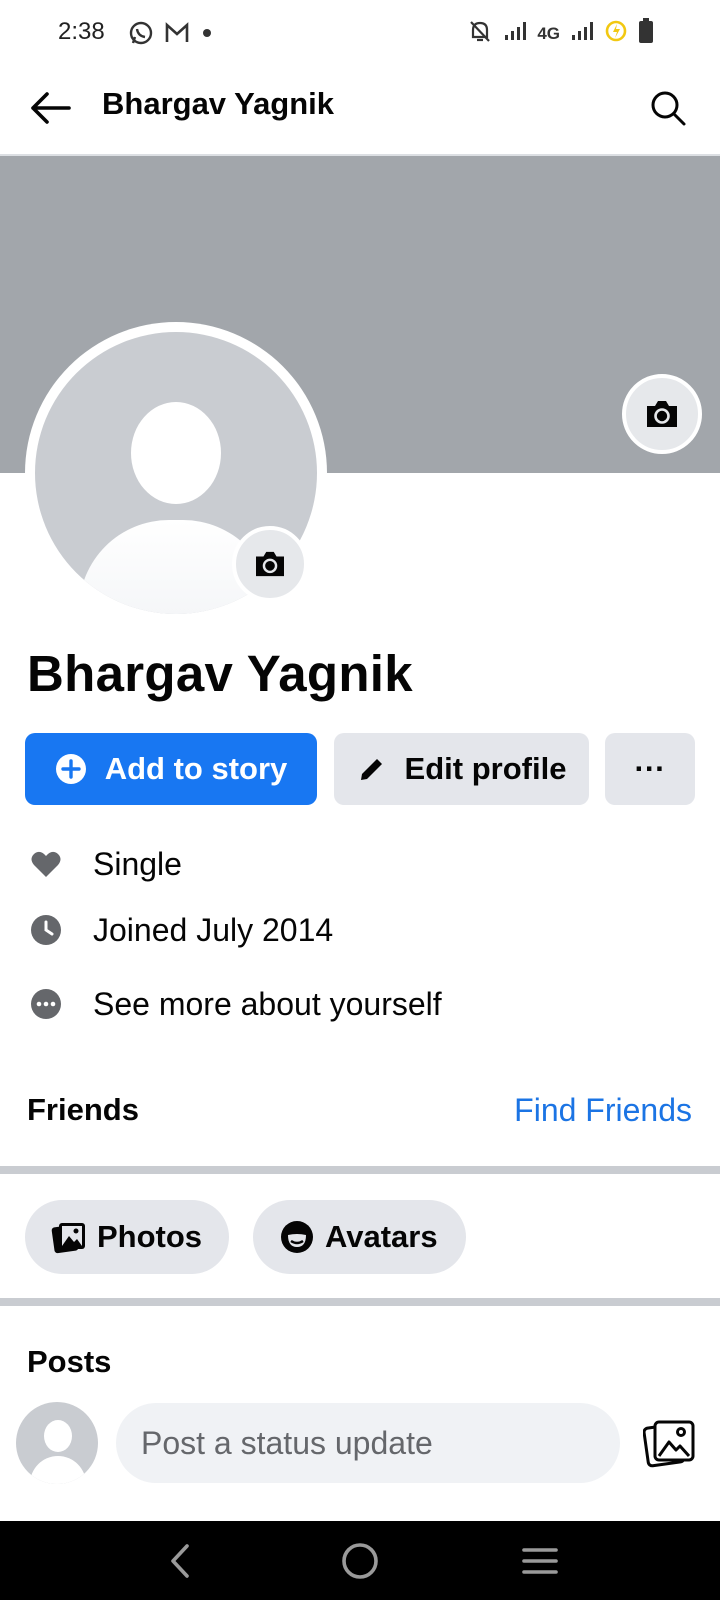 The width and height of the screenshot is (720, 1600). Describe the element at coordinates (46, 930) in the screenshot. I see `clock-icon` at that location.